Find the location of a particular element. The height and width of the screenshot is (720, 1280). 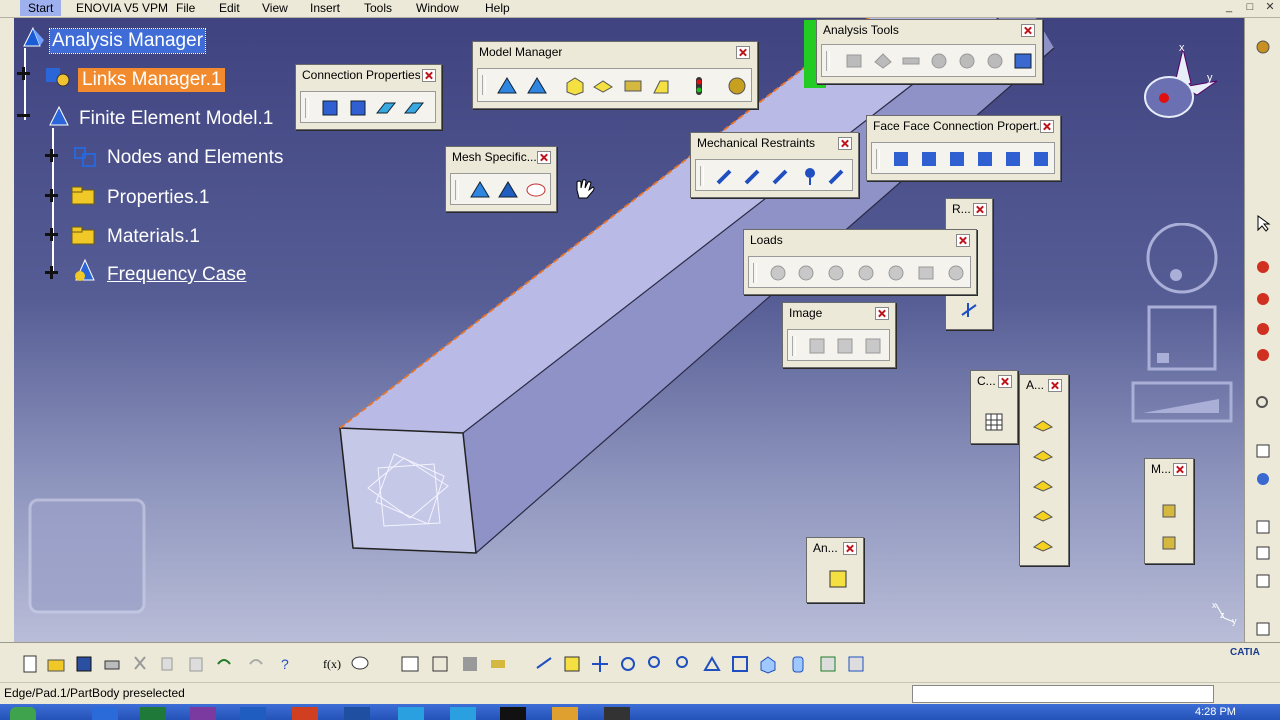

menu-help: Help is located at coordinates (497, 8).